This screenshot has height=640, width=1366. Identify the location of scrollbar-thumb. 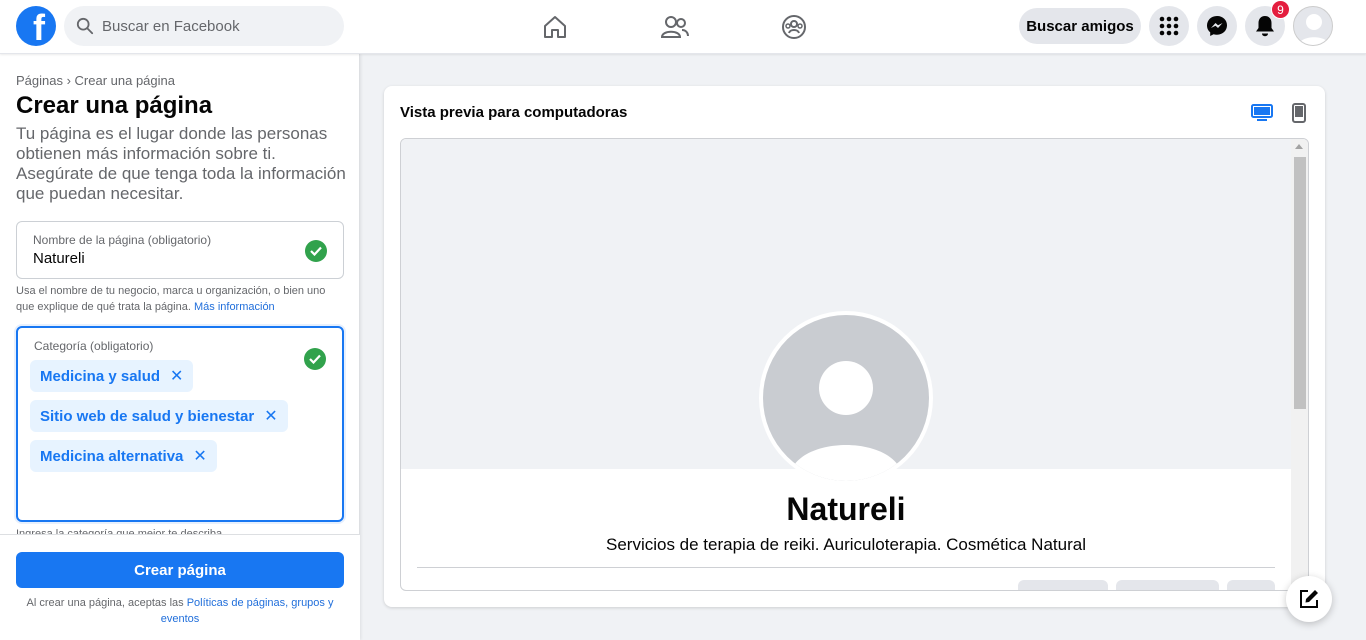
(1300, 283).